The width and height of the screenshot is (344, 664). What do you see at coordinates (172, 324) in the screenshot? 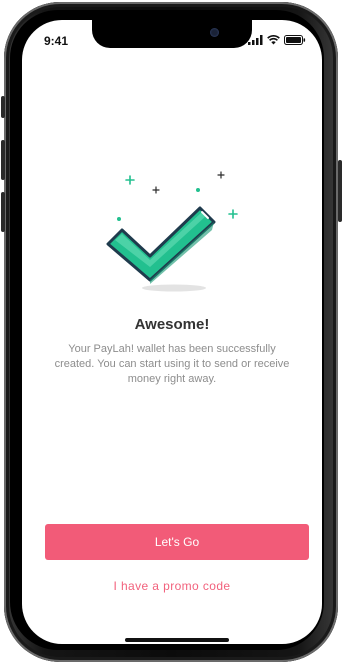
I see `success-title: Awesome!` at bounding box center [172, 324].